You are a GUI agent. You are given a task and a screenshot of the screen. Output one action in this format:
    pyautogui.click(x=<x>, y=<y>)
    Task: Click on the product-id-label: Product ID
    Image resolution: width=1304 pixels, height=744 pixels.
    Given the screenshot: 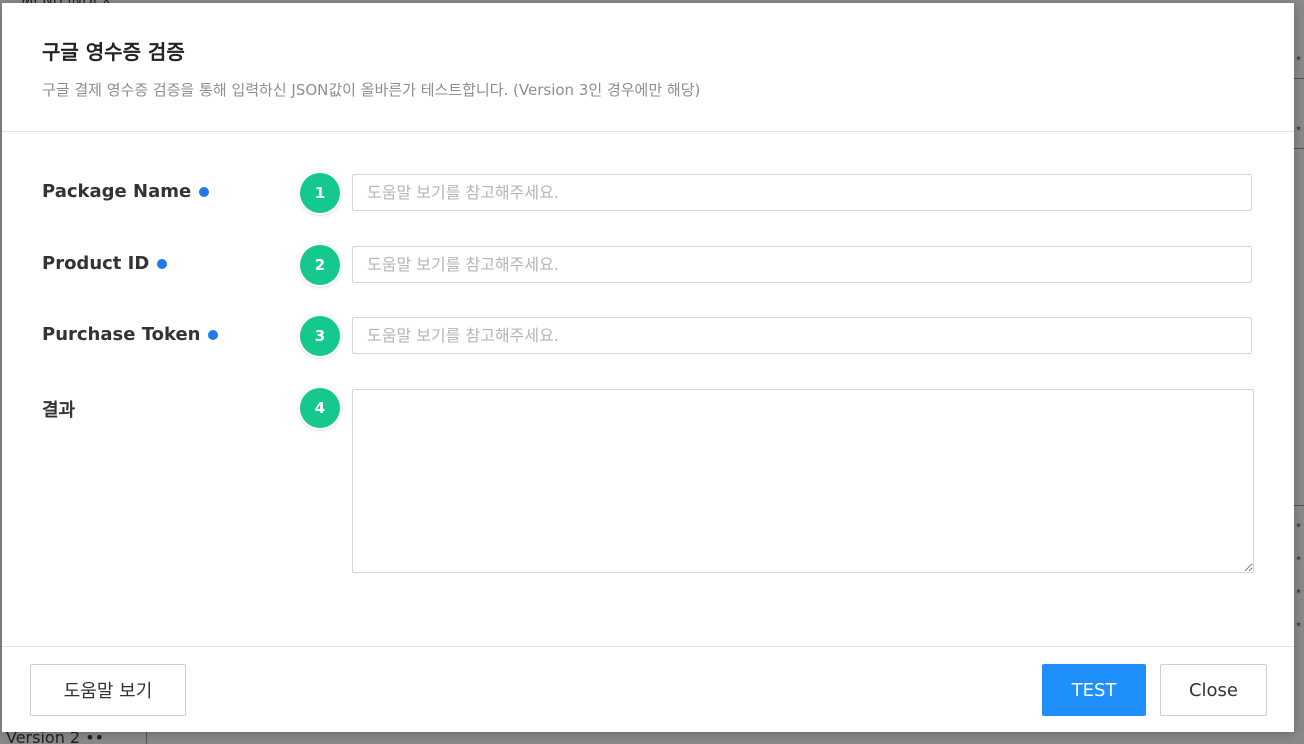 What is the action you would take?
    pyautogui.click(x=105, y=263)
    